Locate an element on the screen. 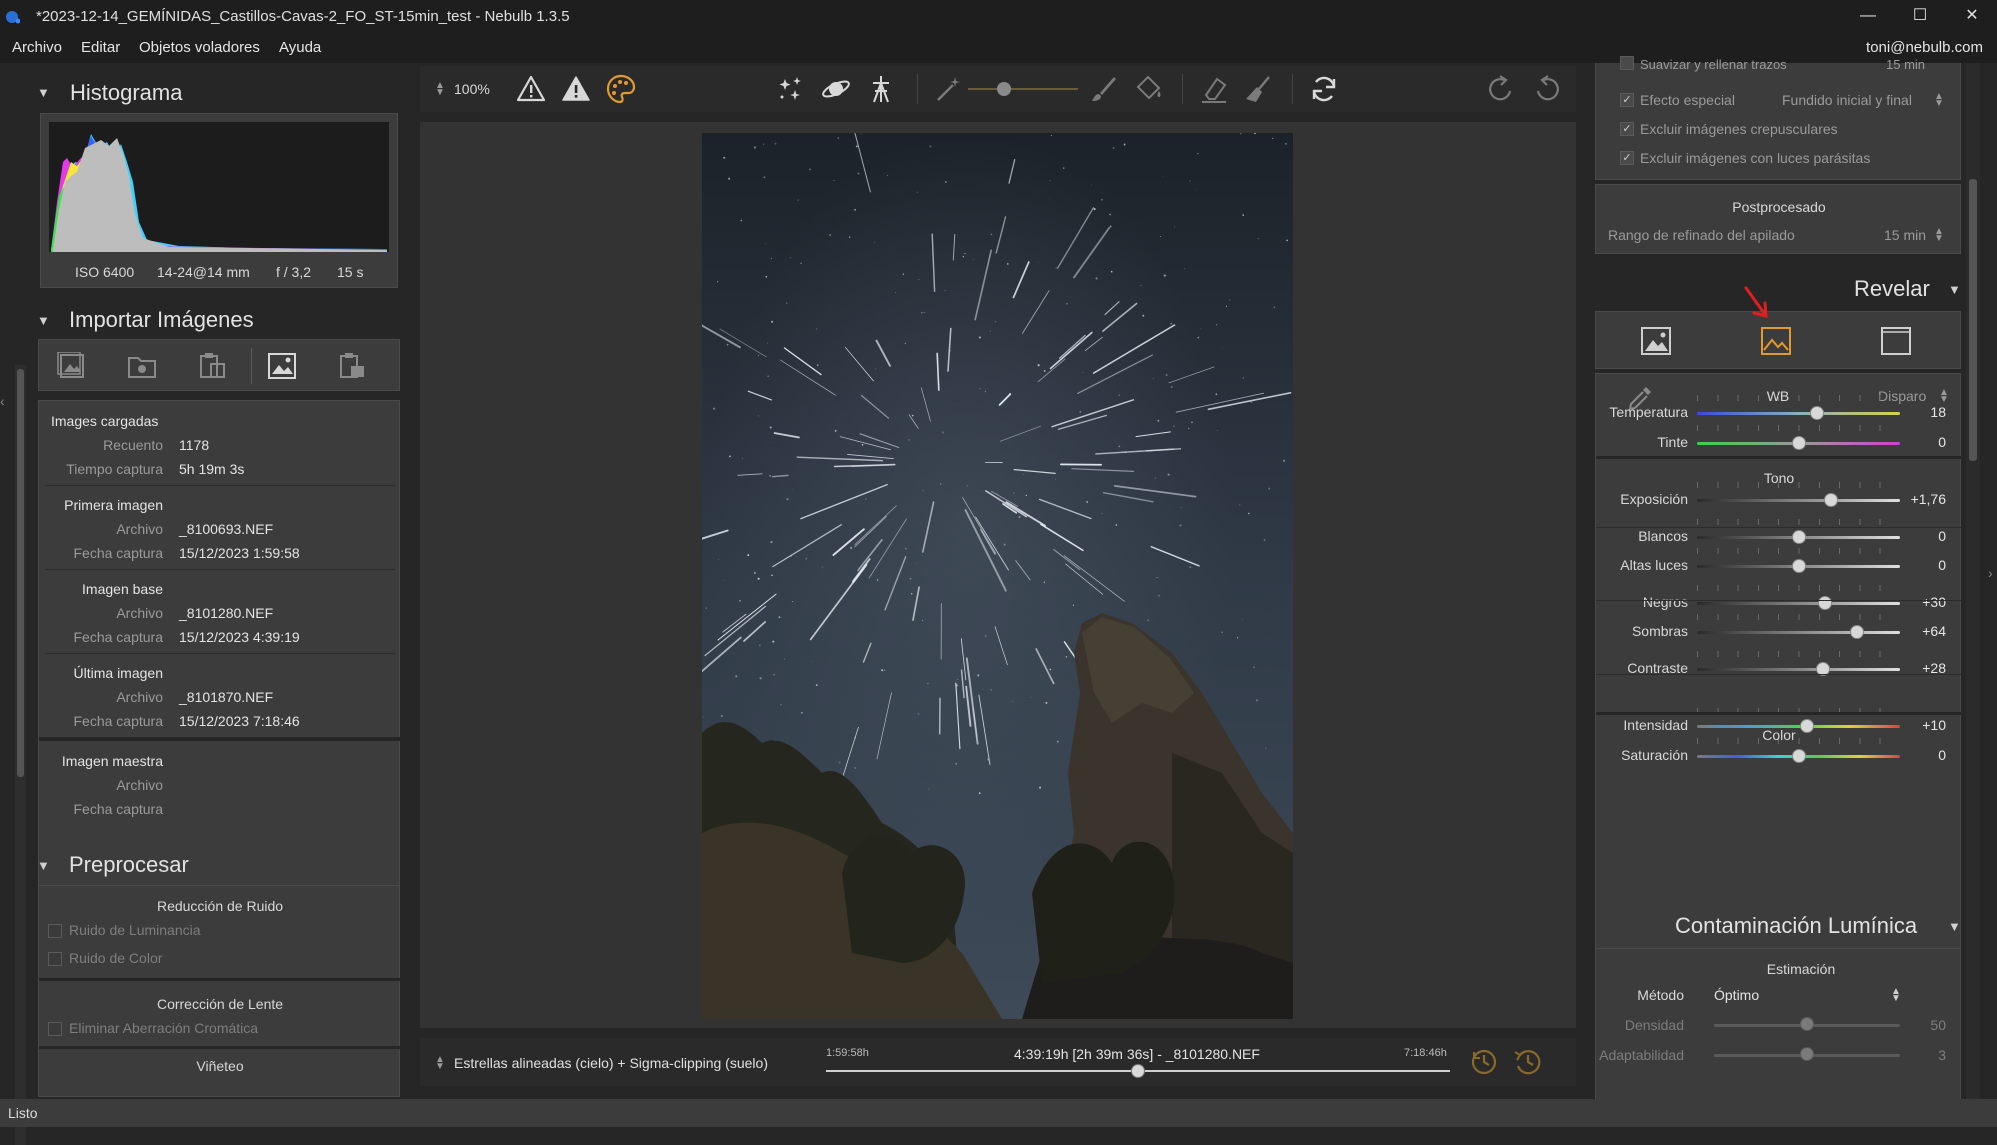 The image size is (1997, 1145). timeline-start: 1:59:58h is located at coordinates (847, 1053).